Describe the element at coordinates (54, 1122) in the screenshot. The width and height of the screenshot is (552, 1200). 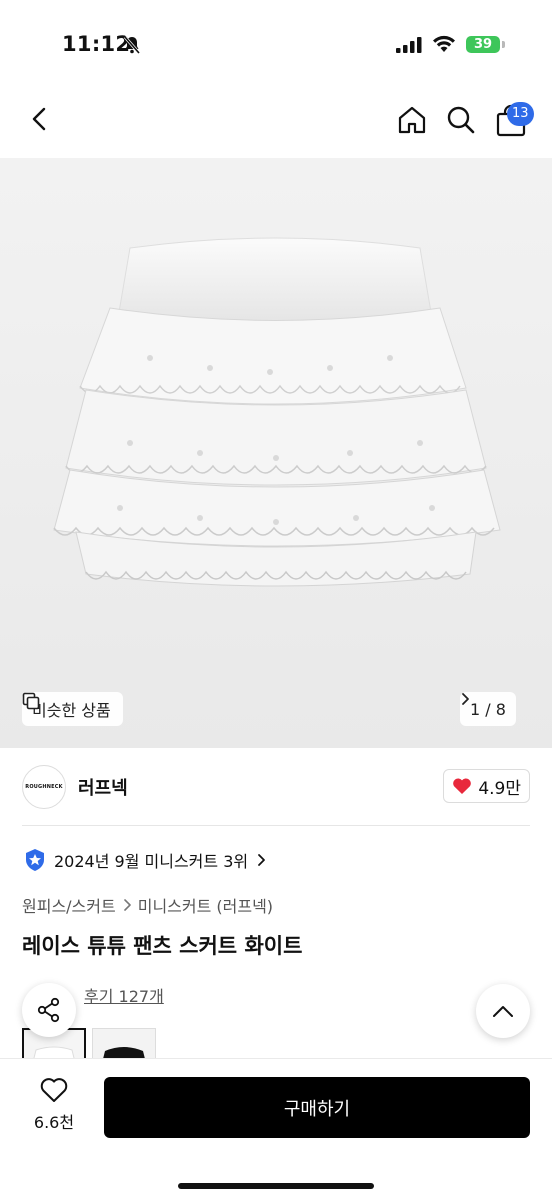
I see `wishlist-count: 6.6천` at that location.